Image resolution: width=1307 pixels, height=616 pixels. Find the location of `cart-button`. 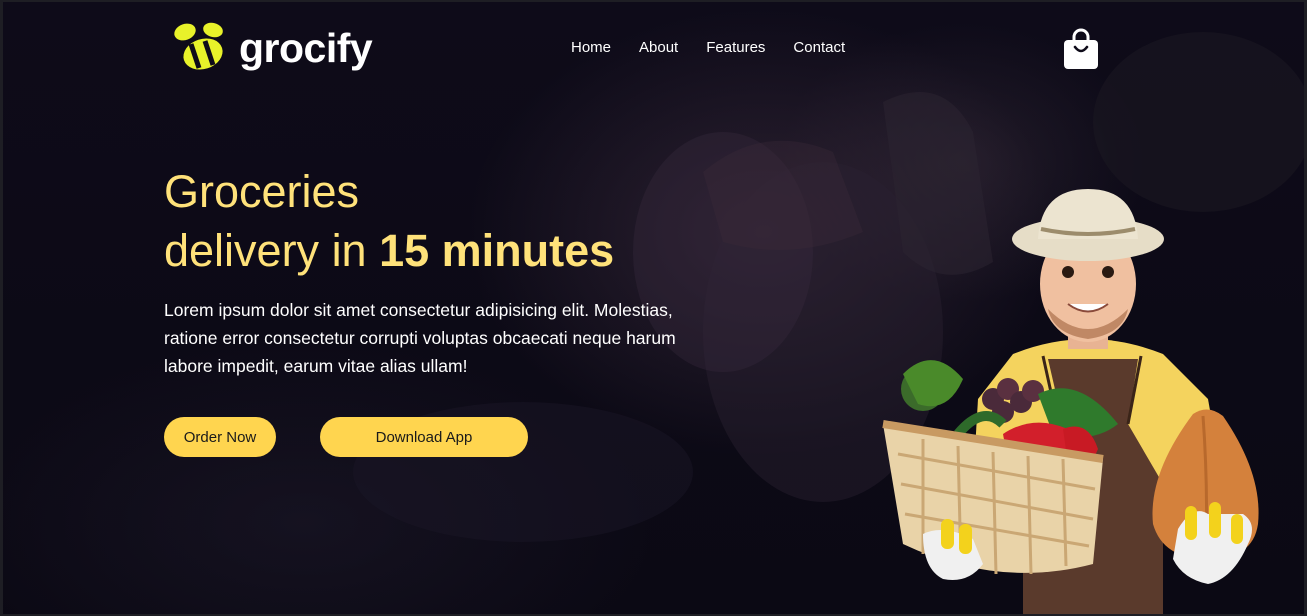

cart-button is located at coordinates (1081, 51).